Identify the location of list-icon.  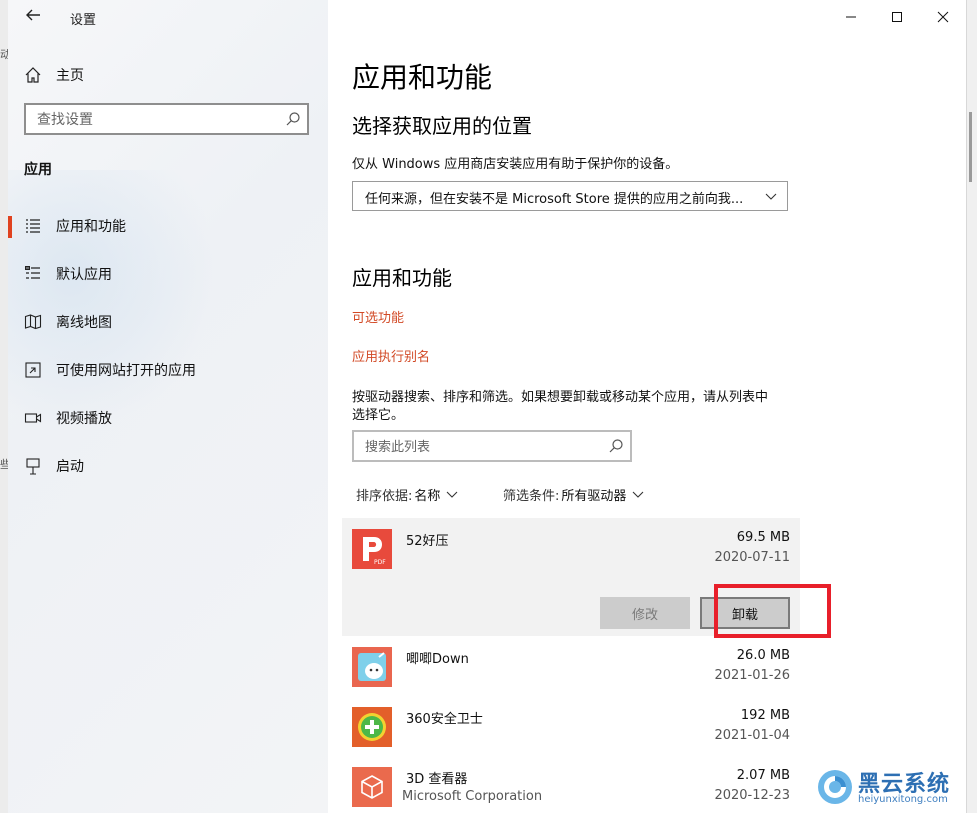
(33, 226).